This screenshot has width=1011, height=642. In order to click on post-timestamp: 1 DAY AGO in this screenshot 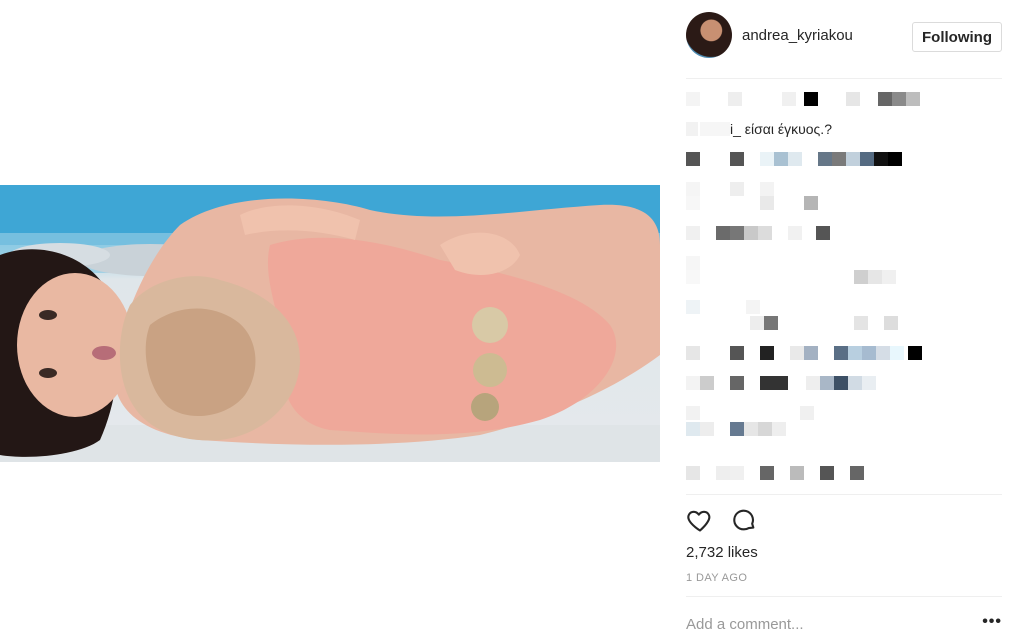, I will do `click(717, 578)`.